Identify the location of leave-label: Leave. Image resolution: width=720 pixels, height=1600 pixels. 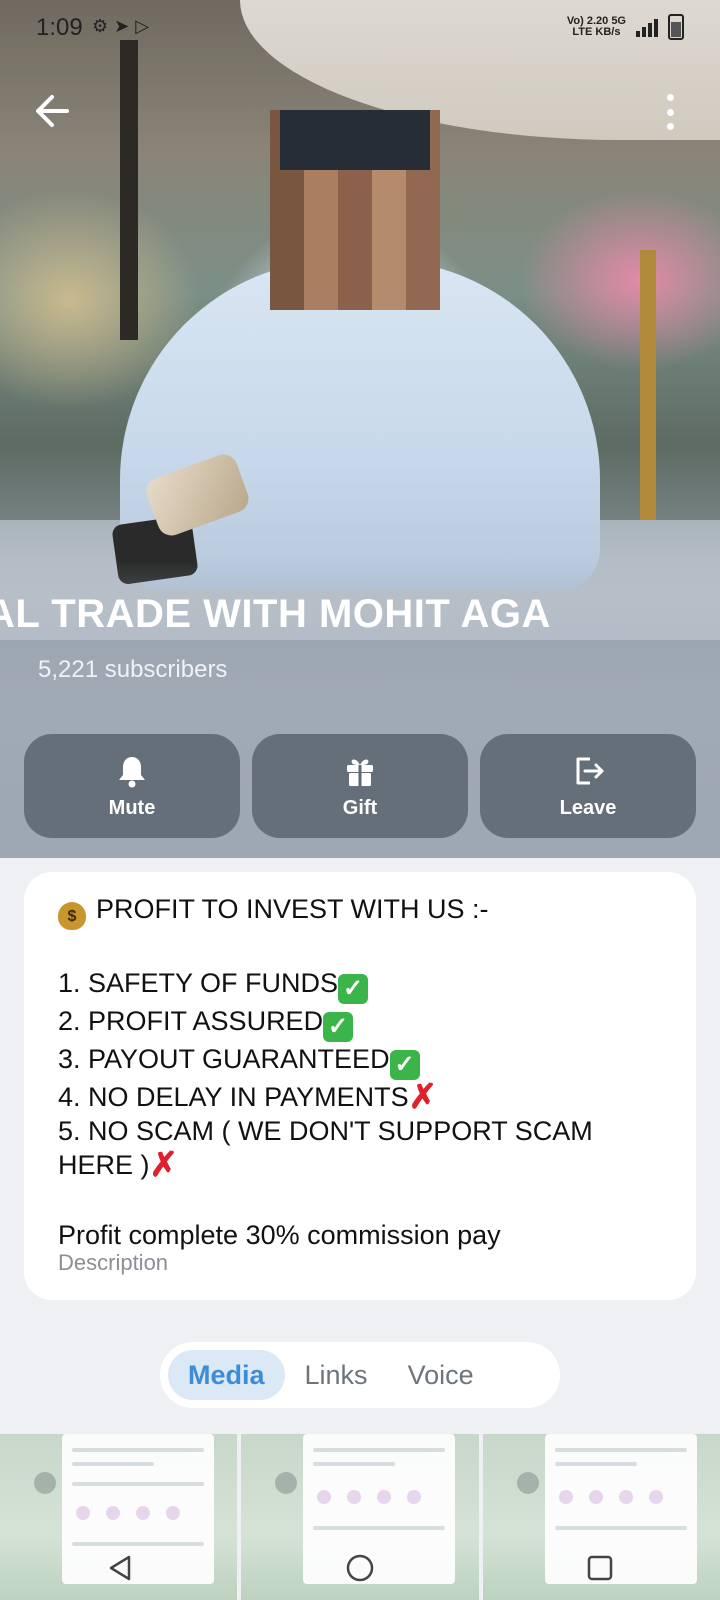
(588, 807).